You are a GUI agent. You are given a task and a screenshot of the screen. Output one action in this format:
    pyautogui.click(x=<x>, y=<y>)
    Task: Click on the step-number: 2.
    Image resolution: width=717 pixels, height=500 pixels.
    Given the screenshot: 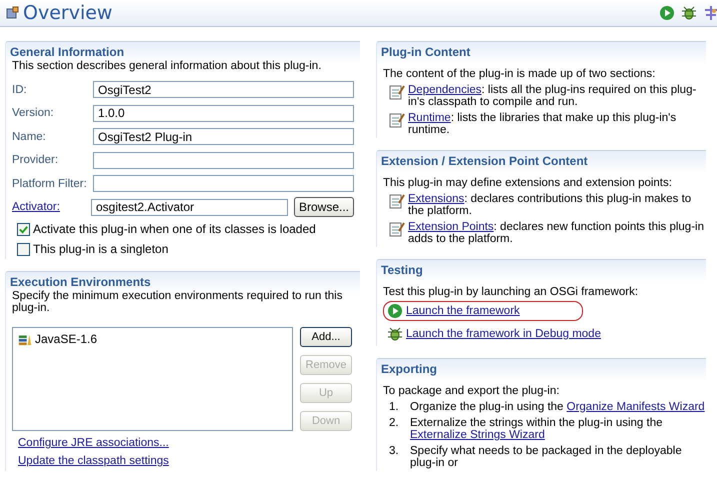 What is the action you would take?
    pyautogui.click(x=394, y=424)
    